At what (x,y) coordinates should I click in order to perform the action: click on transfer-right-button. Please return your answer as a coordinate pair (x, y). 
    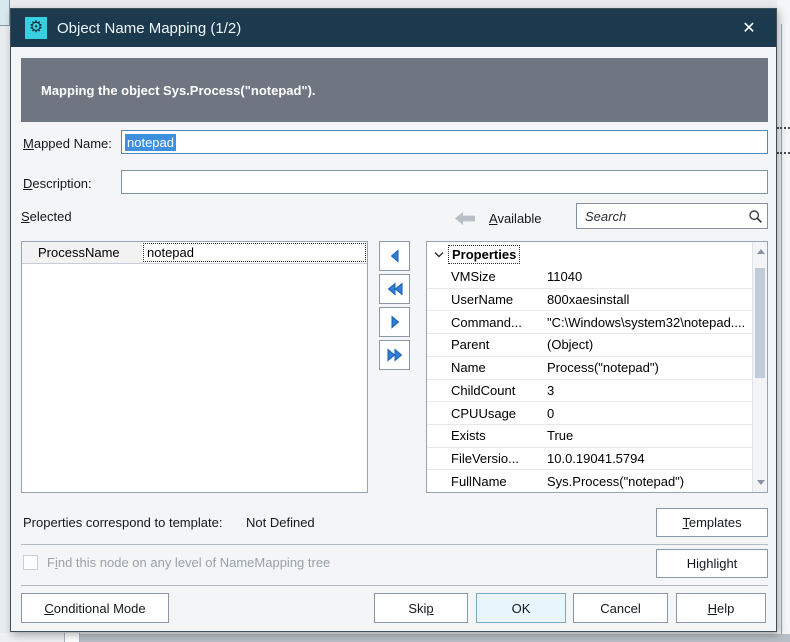
    Looking at the image, I should click on (394, 322).